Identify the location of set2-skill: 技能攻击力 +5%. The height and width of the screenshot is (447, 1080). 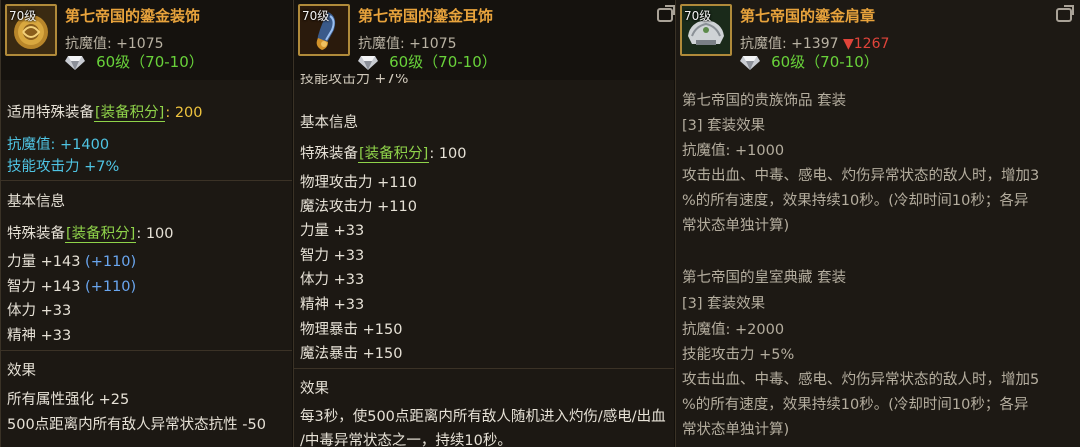
(738, 355).